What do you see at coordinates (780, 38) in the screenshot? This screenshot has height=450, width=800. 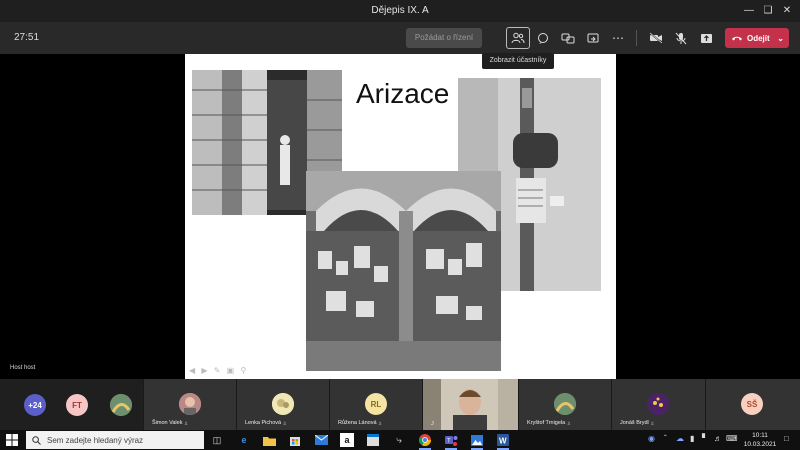 I see `chevron-down-icon: ⌄` at bounding box center [780, 38].